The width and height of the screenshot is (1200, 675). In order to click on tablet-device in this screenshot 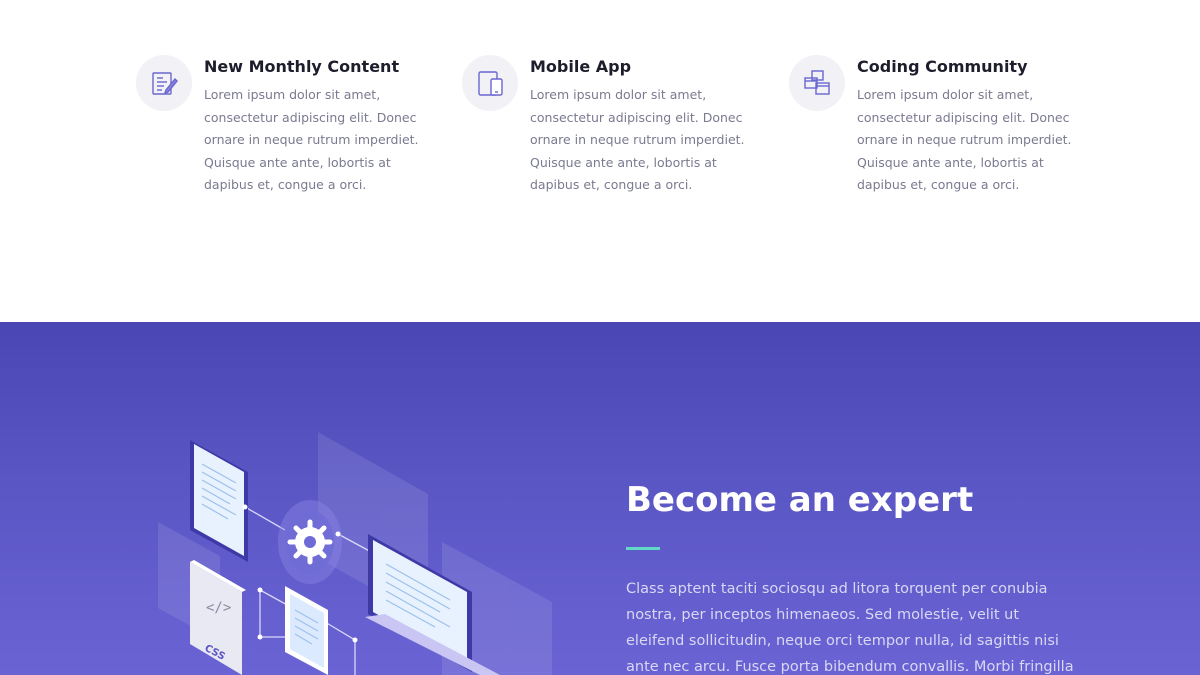, I will do `click(219, 501)`.